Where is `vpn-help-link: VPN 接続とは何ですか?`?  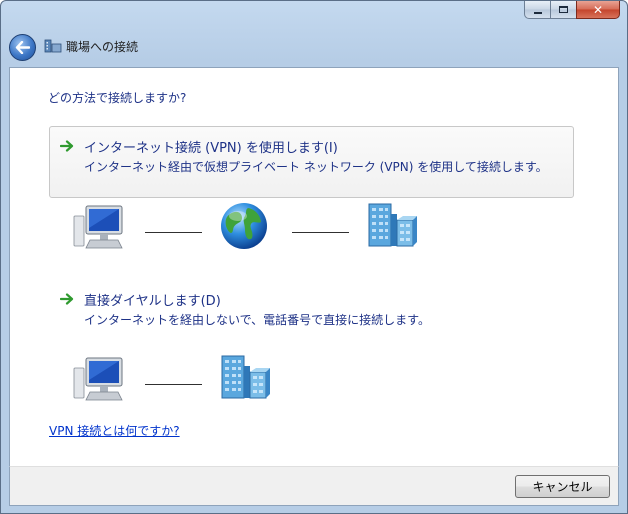 vpn-help-link: VPN 接続とは何ですか? is located at coordinates (114, 430).